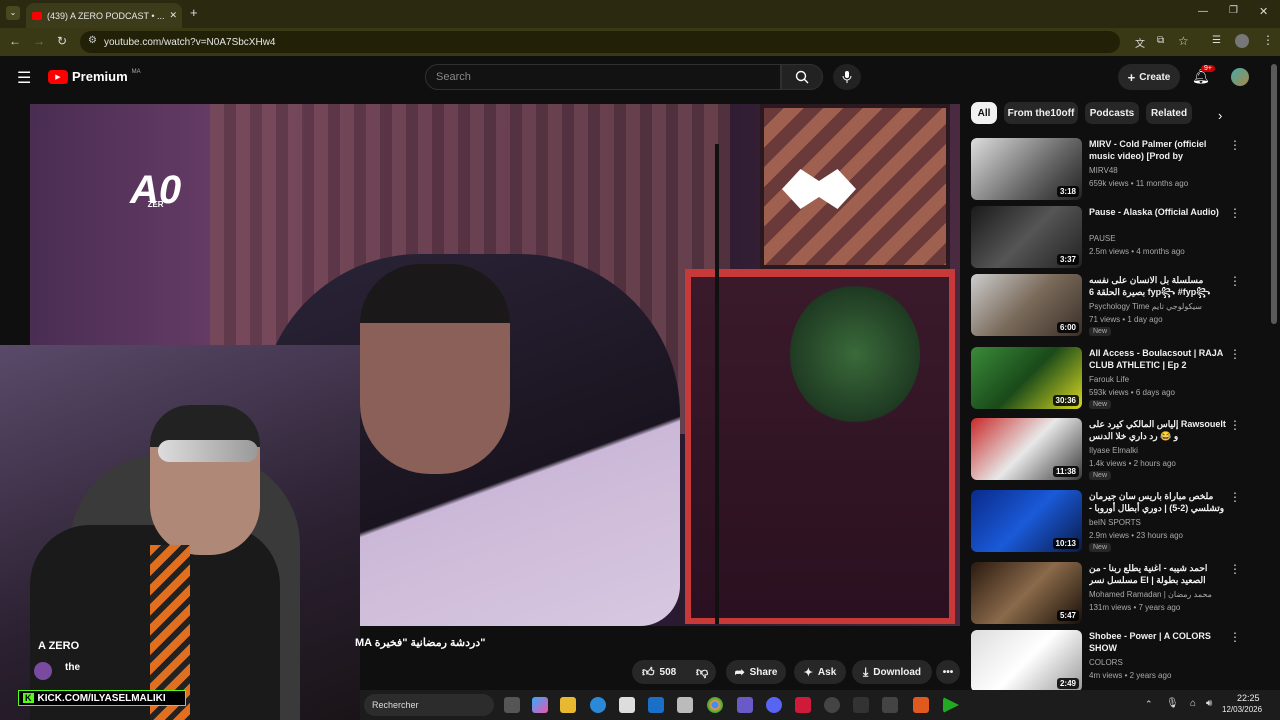  I want to click on recommendation-channel: COLORS, so click(1106, 662).